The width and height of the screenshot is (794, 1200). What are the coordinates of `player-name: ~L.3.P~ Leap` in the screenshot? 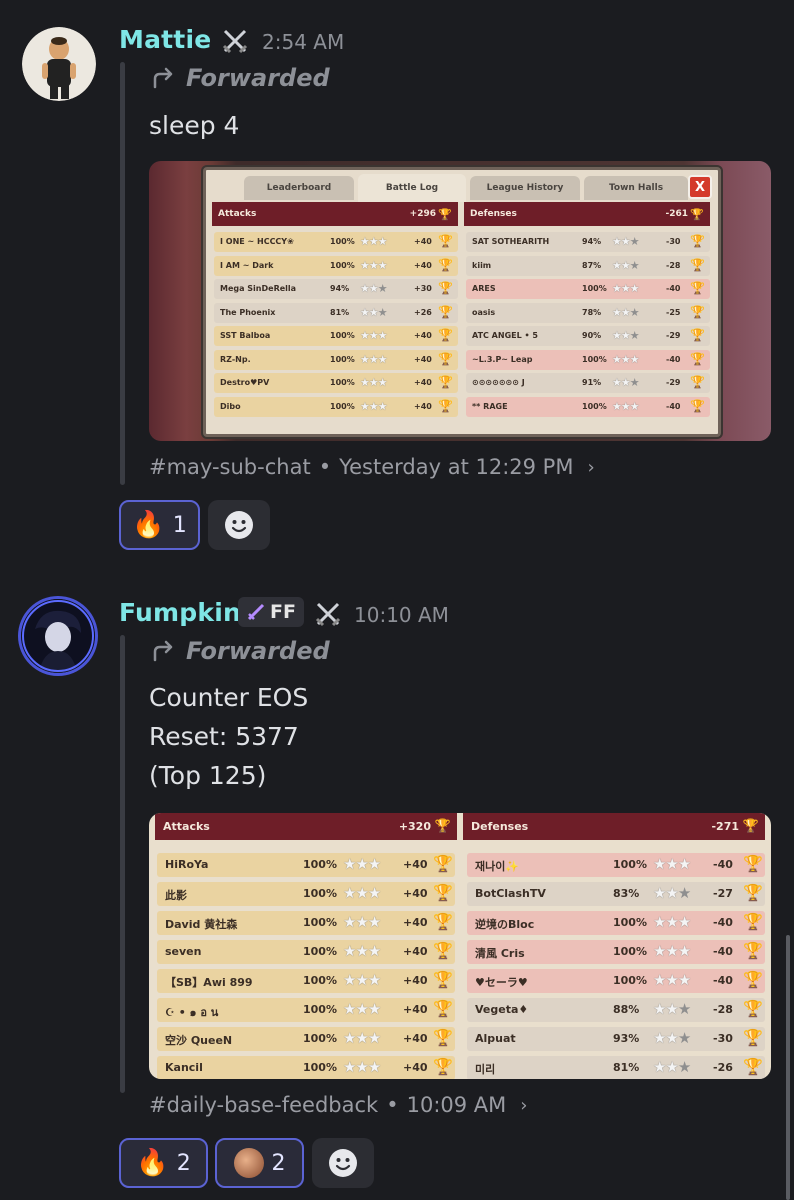 It's located at (502, 359).